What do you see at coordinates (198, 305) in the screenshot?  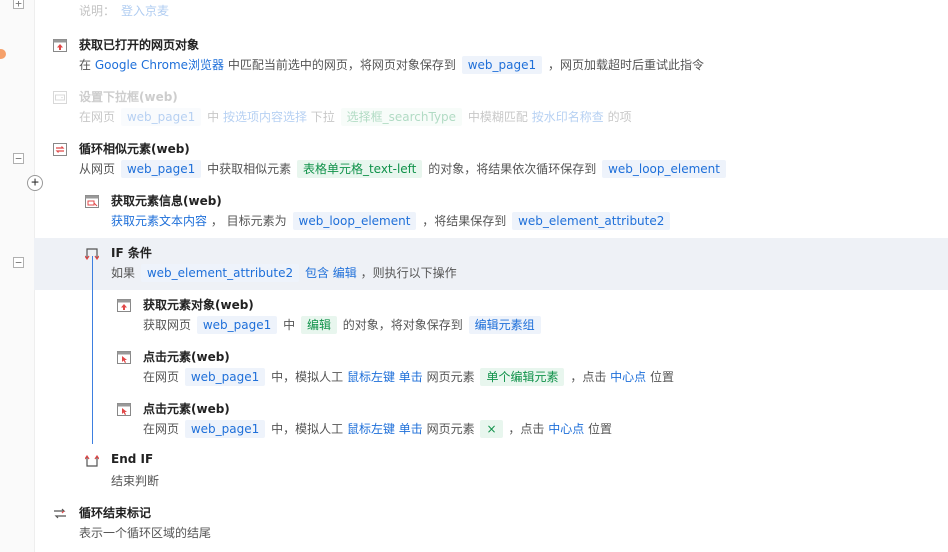 I see `step-title: 获取元素对象(web)` at bounding box center [198, 305].